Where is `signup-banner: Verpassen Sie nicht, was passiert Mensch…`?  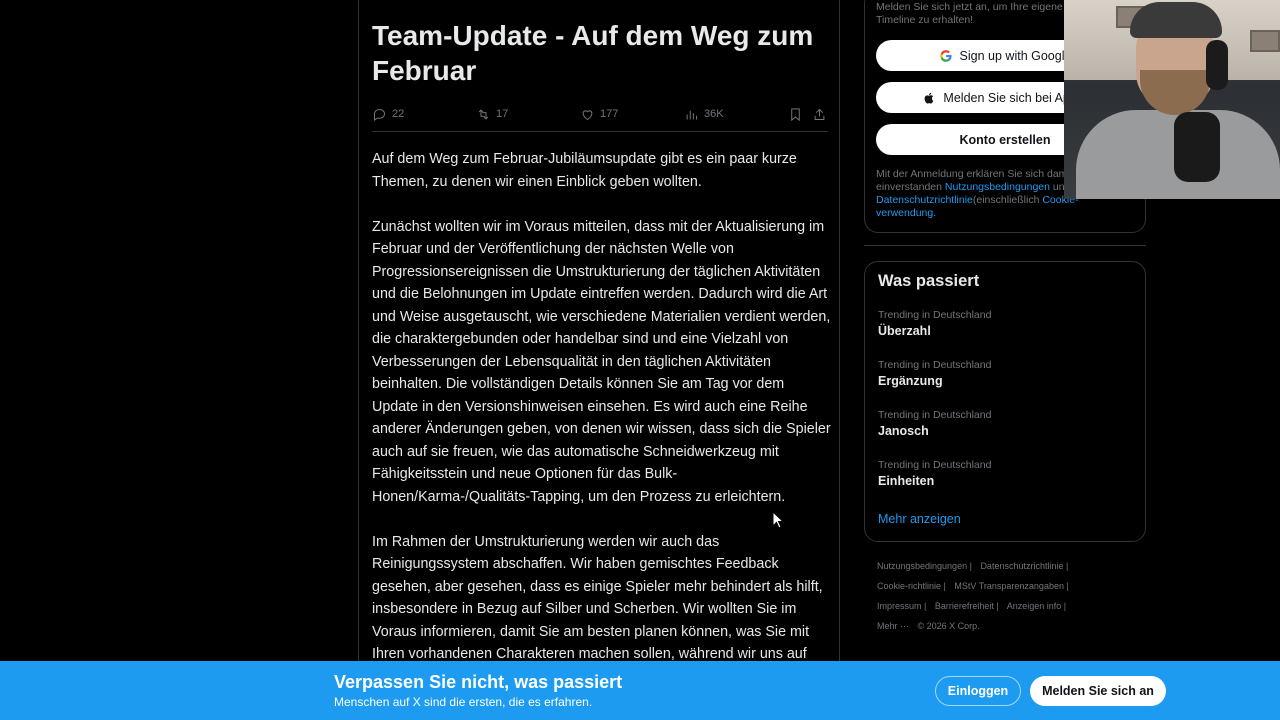
signup-banner: Verpassen Sie nicht, was passiert Mensch… is located at coordinates (640, 690).